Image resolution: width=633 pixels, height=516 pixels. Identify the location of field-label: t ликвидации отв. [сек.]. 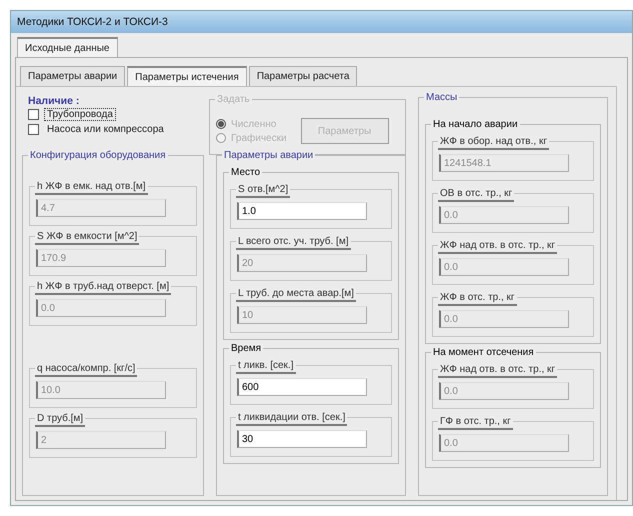
(292, 418).